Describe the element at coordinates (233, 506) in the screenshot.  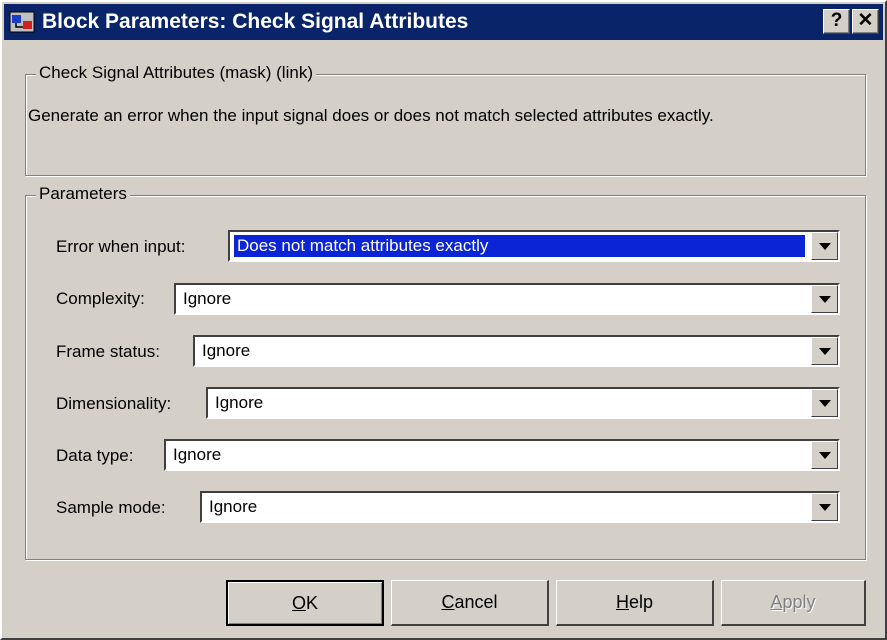
I see `sample-mode-value: Ignore` at that location.